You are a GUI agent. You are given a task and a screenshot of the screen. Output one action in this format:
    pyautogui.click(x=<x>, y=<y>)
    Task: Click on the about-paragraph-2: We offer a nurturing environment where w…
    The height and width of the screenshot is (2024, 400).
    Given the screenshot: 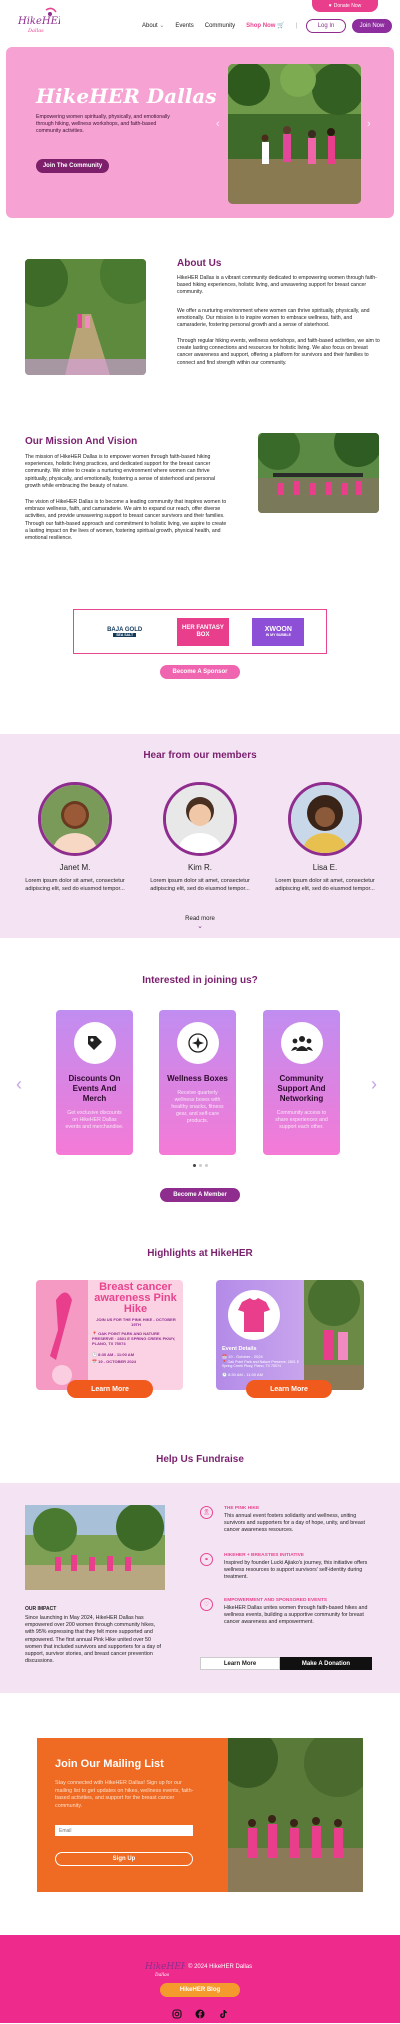 What is the action you would take?
    pyautogui.click(x=273, y=318)
    